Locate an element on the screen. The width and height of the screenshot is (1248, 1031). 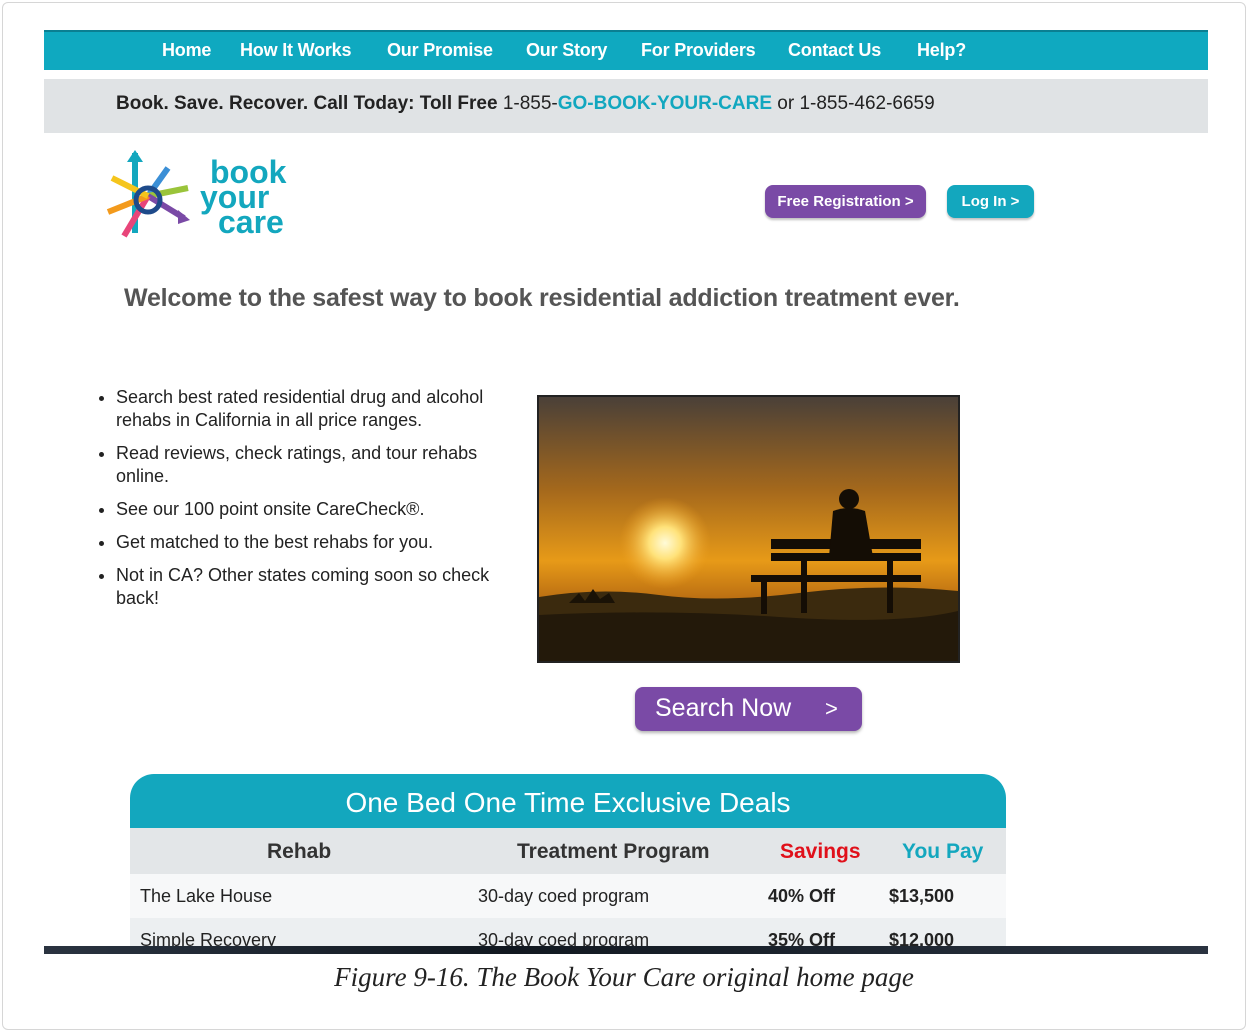
deals-title: One Bed One Time Exclusive Deals is located at coordinates (568, 801).